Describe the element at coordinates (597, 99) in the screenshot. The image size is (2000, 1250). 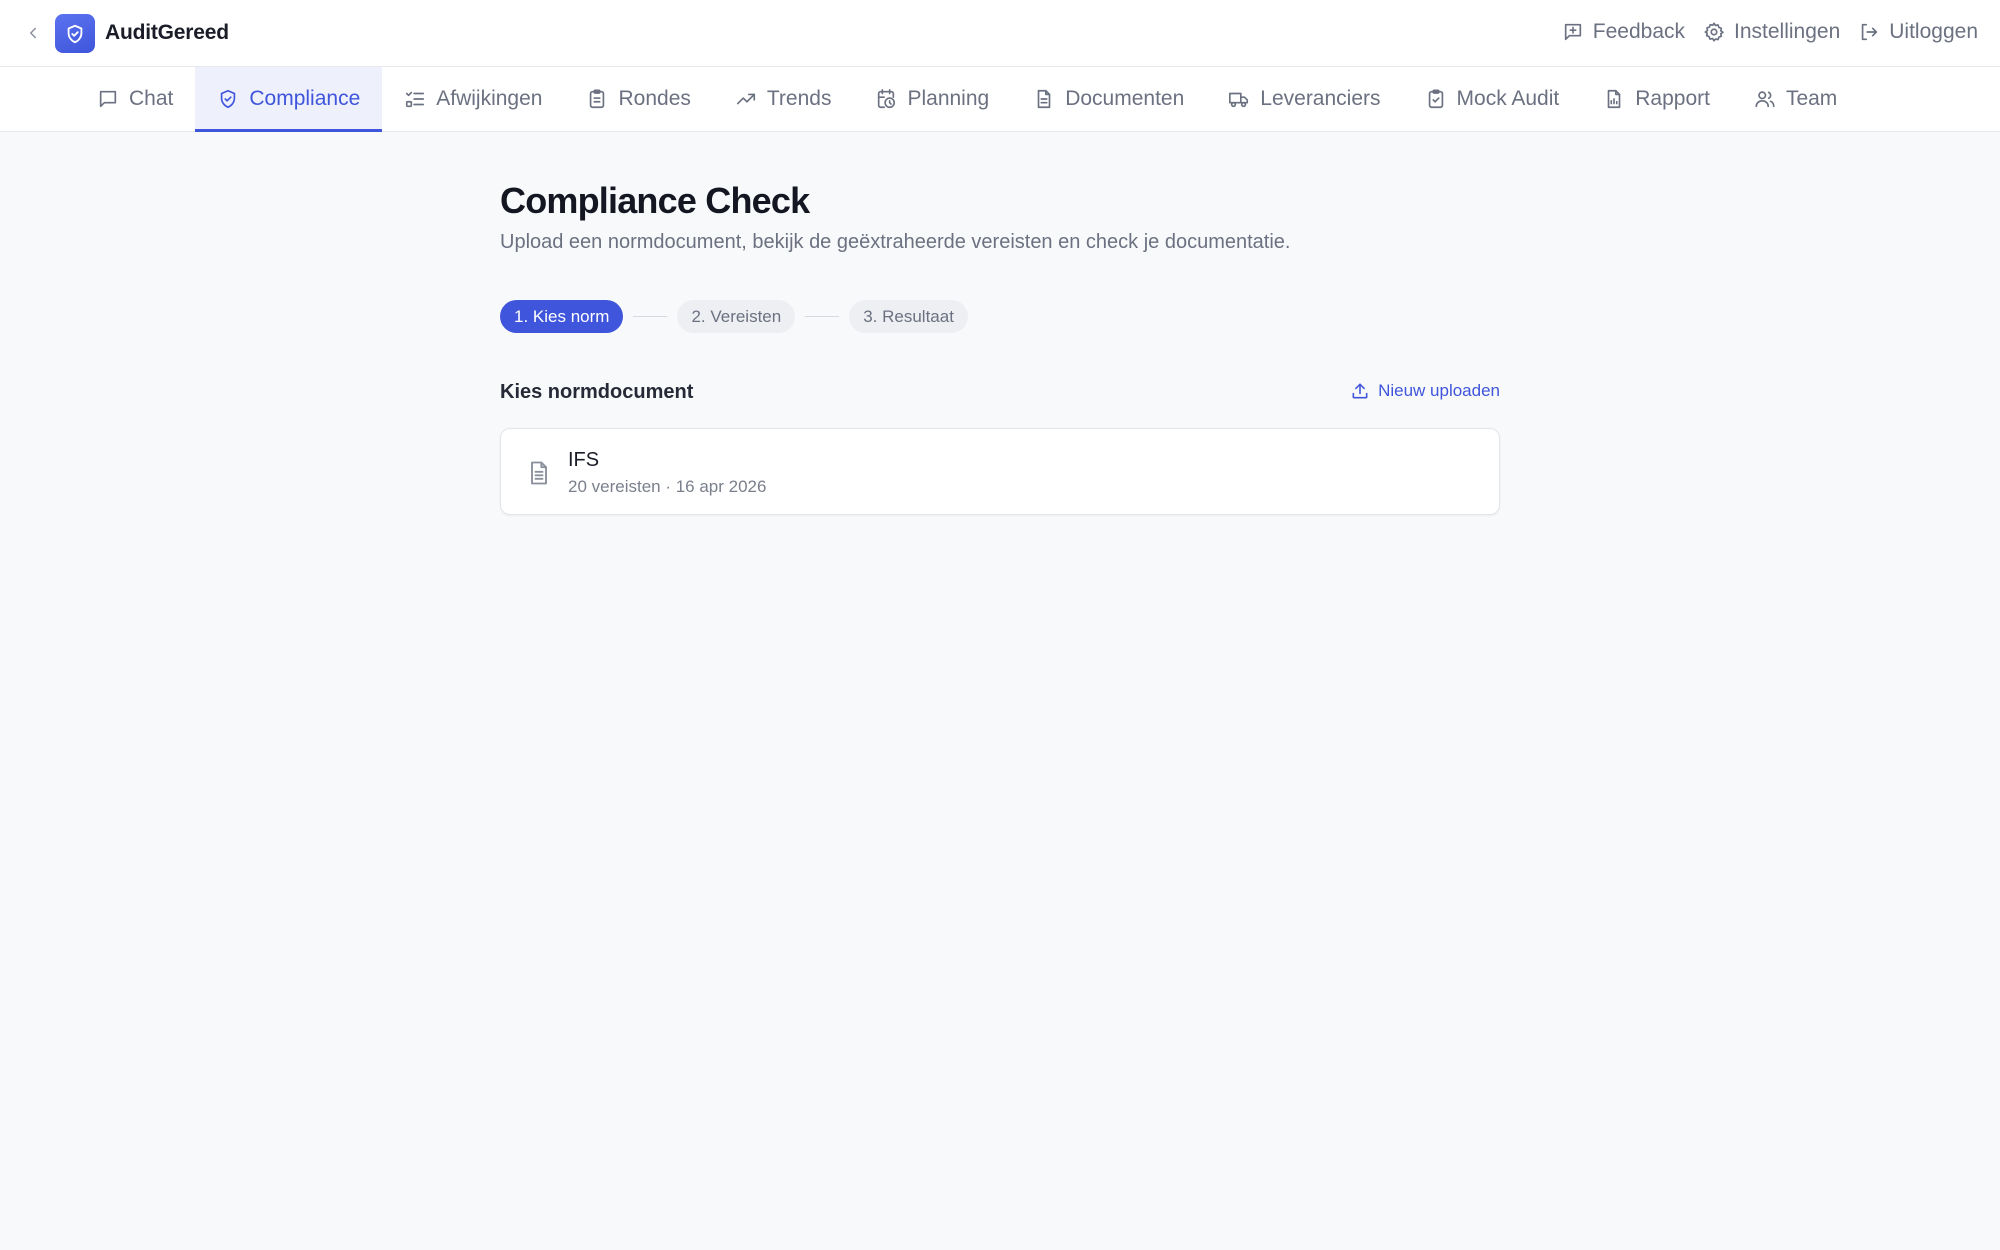
I see `clipboard-icon` at that location.